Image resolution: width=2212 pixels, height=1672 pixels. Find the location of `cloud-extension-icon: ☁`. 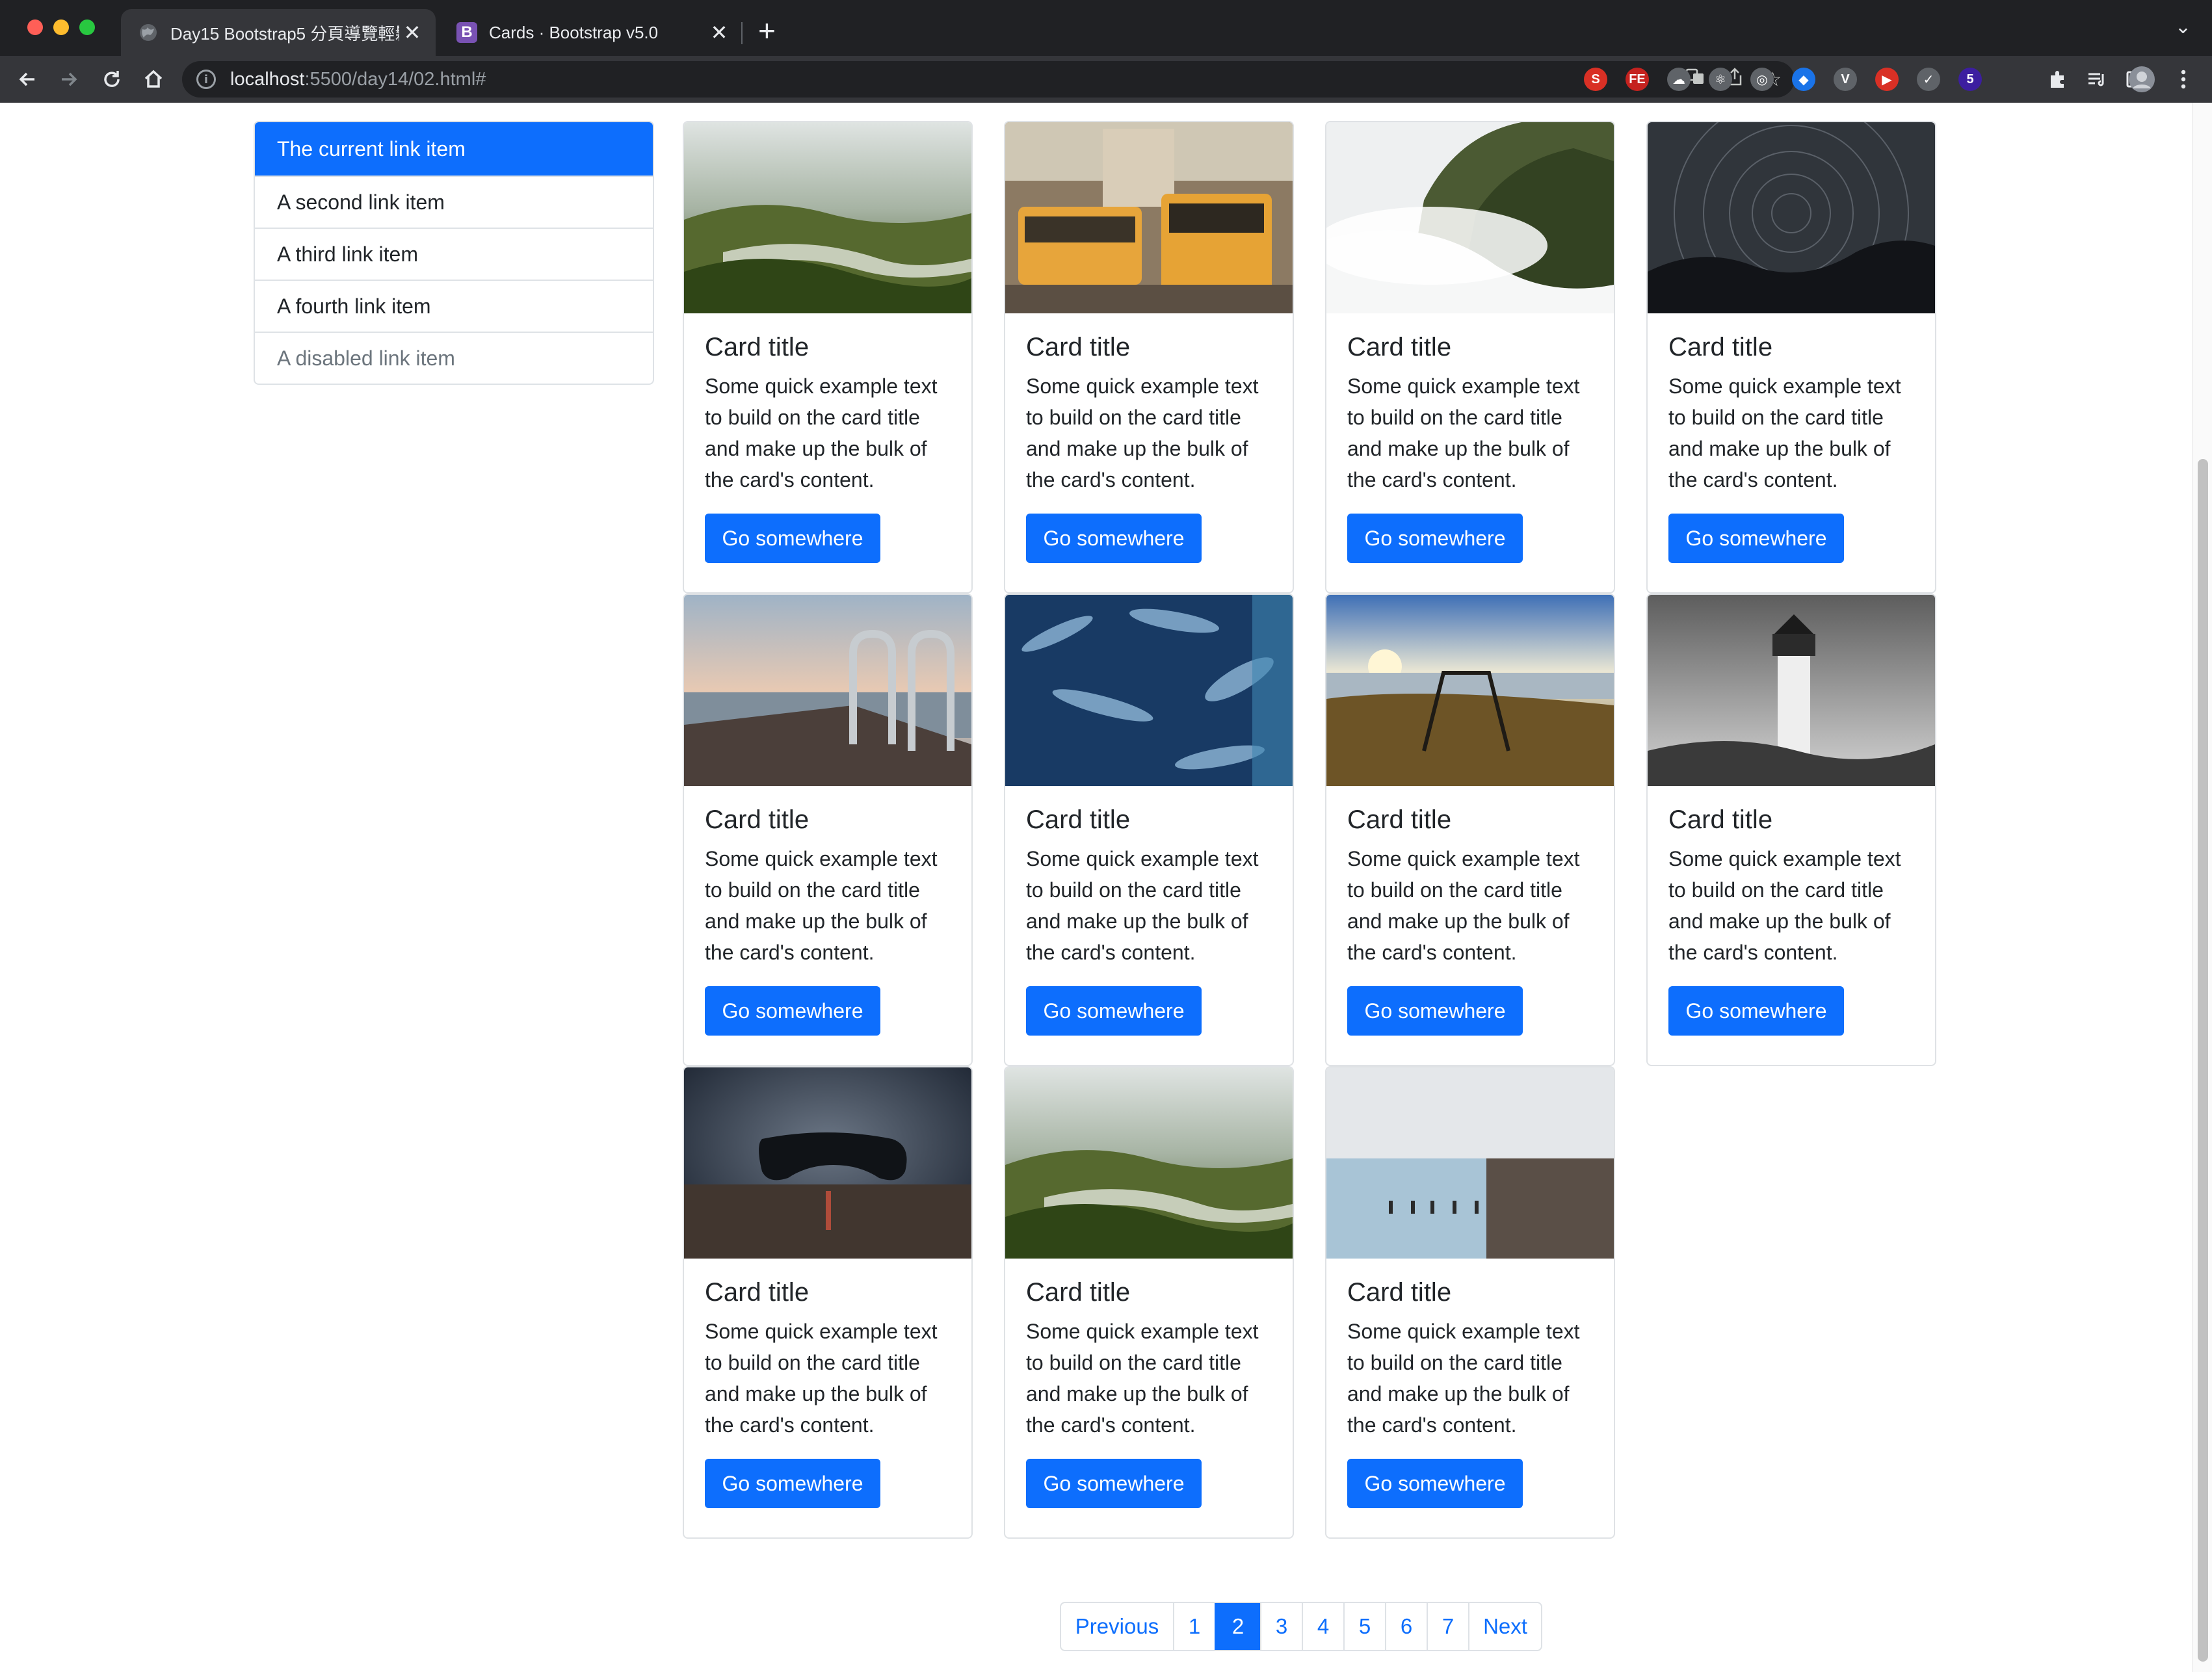

cloud-extension-icon: ☁ is located at coordinates (1679, 79).